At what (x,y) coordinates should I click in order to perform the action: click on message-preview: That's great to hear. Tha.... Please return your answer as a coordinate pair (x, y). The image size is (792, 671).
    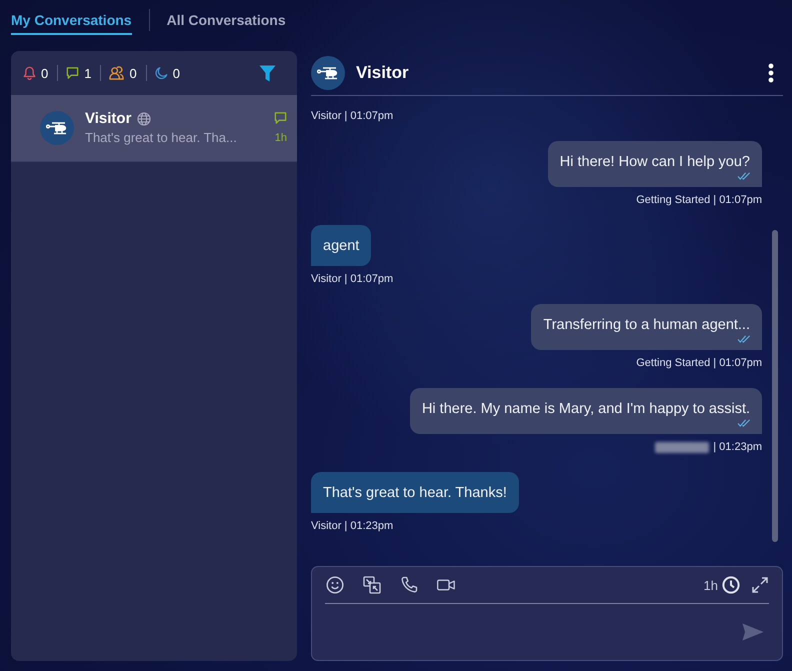
    Looking at the image, I should click on (161, 138).